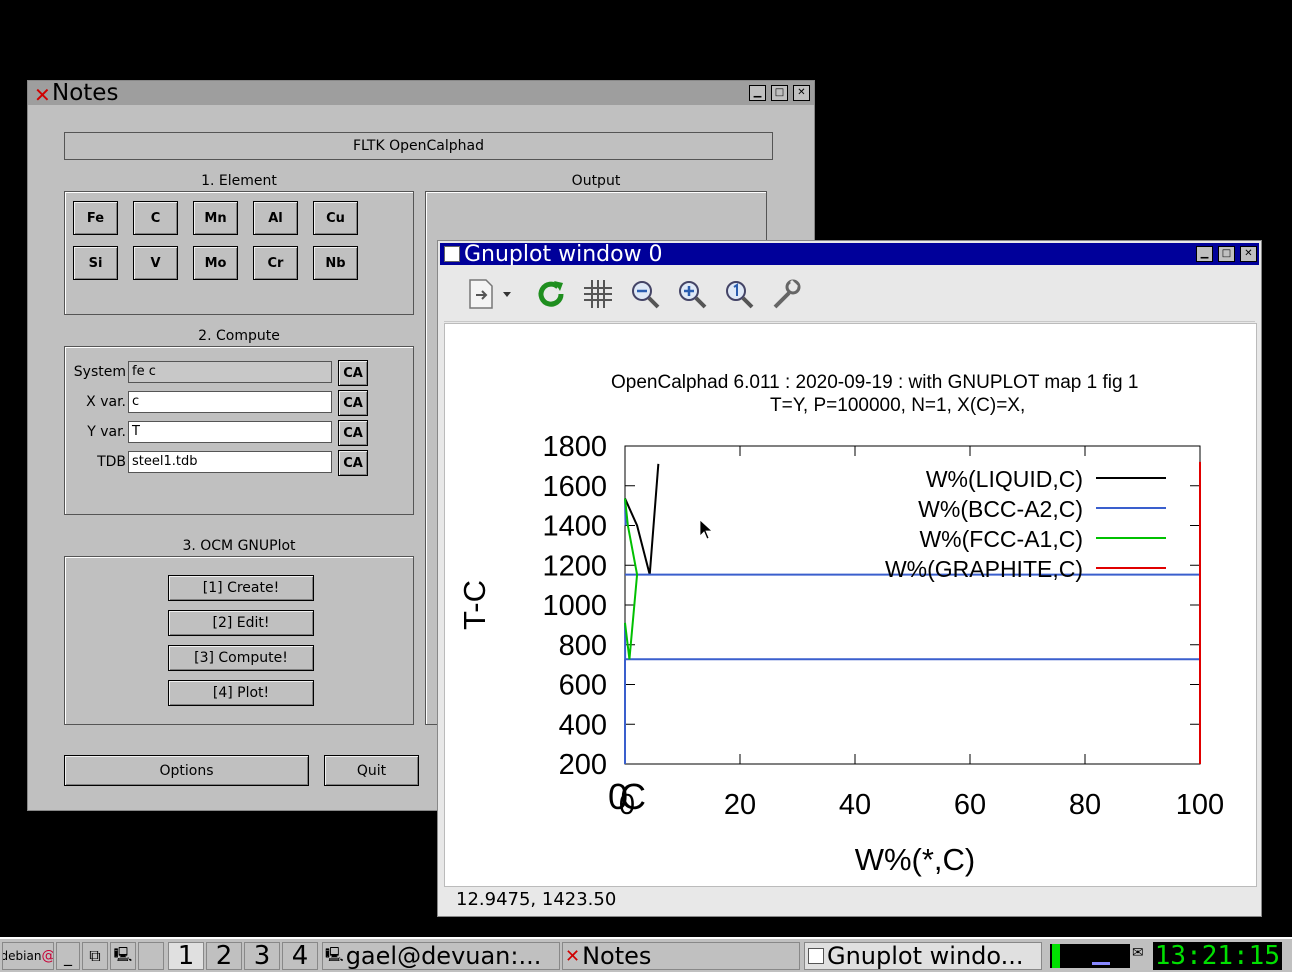 The image size is (1292, 972). I want to click on element-button-fe: Fe, so click(95, 218).